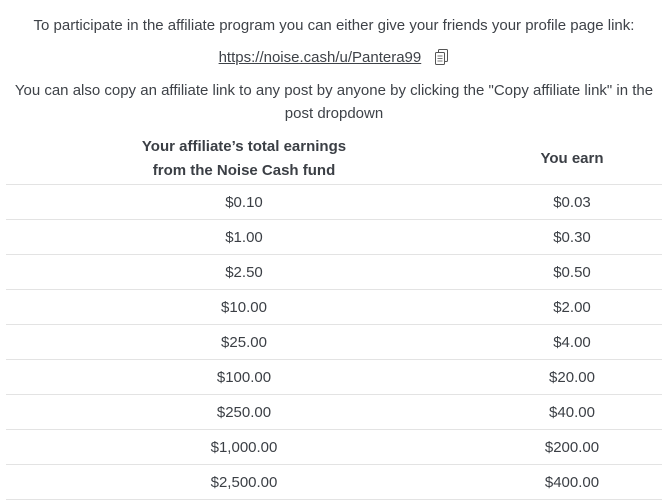 The image size is (668, 504). I want to click on you-earn-cell: $40.00, so click(572, 412).